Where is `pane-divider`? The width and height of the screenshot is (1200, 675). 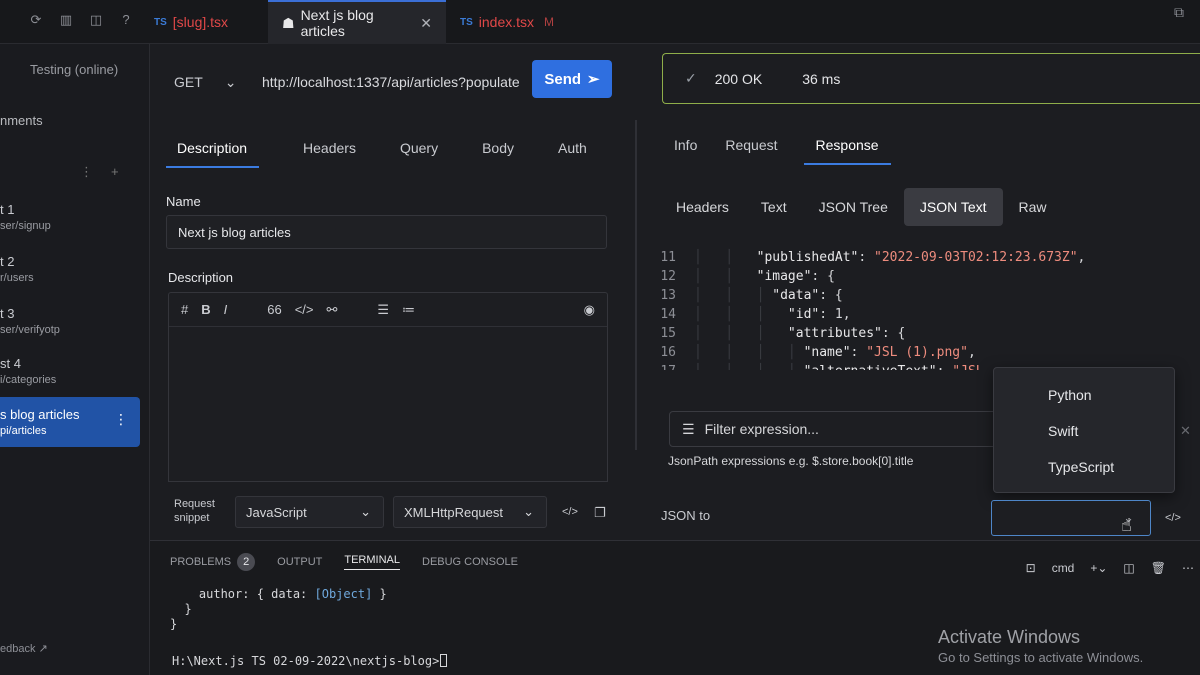 pane-divider is located at coordinates (636, 285).